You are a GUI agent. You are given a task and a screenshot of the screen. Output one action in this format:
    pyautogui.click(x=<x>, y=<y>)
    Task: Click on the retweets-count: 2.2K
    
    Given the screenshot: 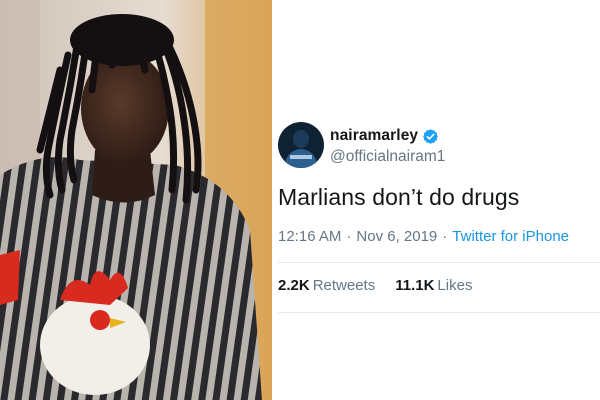 What is the action you would take?
    pyautogui.click(x=294, y=285)
    